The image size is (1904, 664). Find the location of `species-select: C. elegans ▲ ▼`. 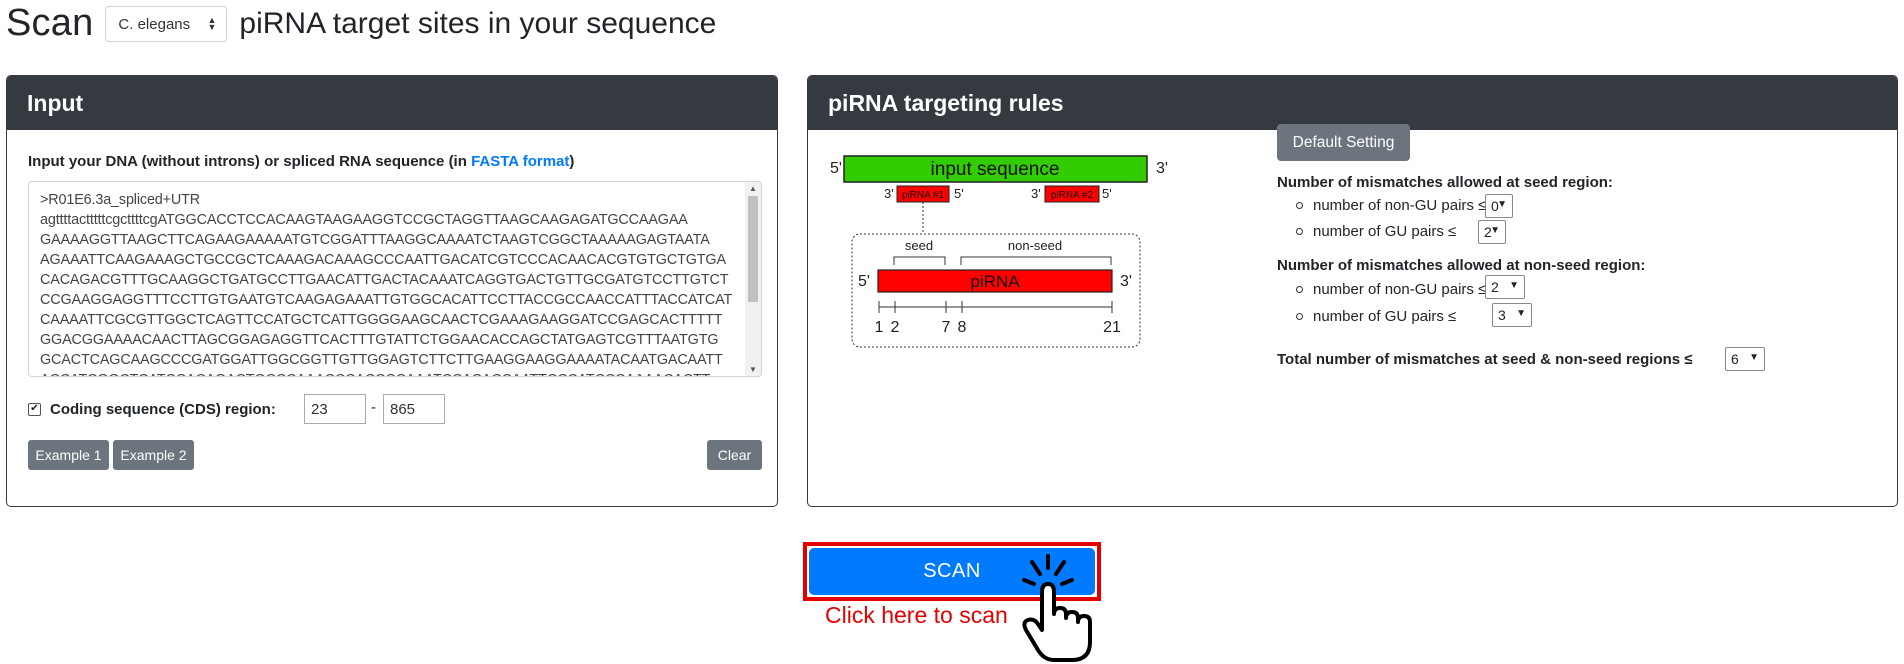

species-select: C. elegans ▲ ▼ is located at coordinates (166, 24).